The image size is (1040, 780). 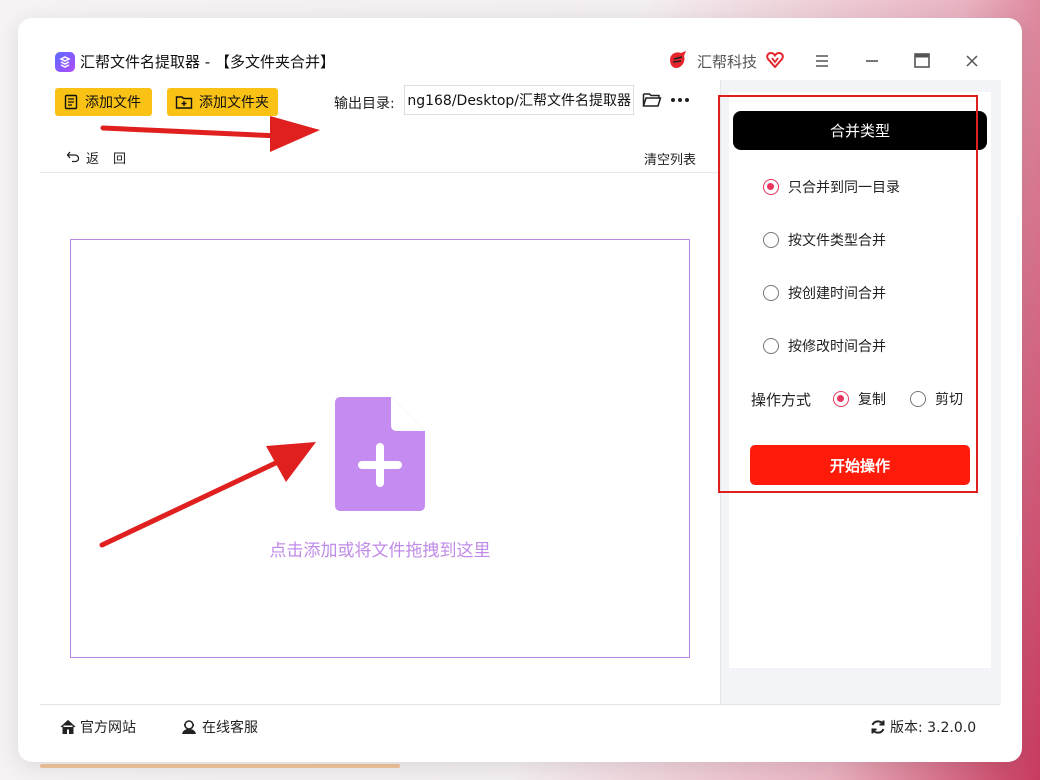 I want to click on operation-label: 操作方式, so click(x=781, y=400).